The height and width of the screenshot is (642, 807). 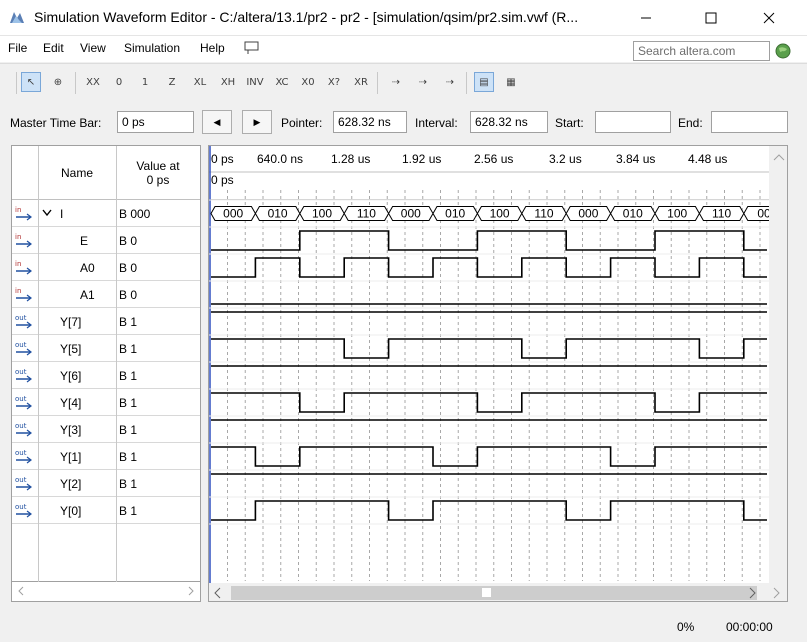 What do you see at coordinates (106, 510) in the screenshot?
I see `signal-row: out Y[0] B 1` at bounding box center [106, 510].